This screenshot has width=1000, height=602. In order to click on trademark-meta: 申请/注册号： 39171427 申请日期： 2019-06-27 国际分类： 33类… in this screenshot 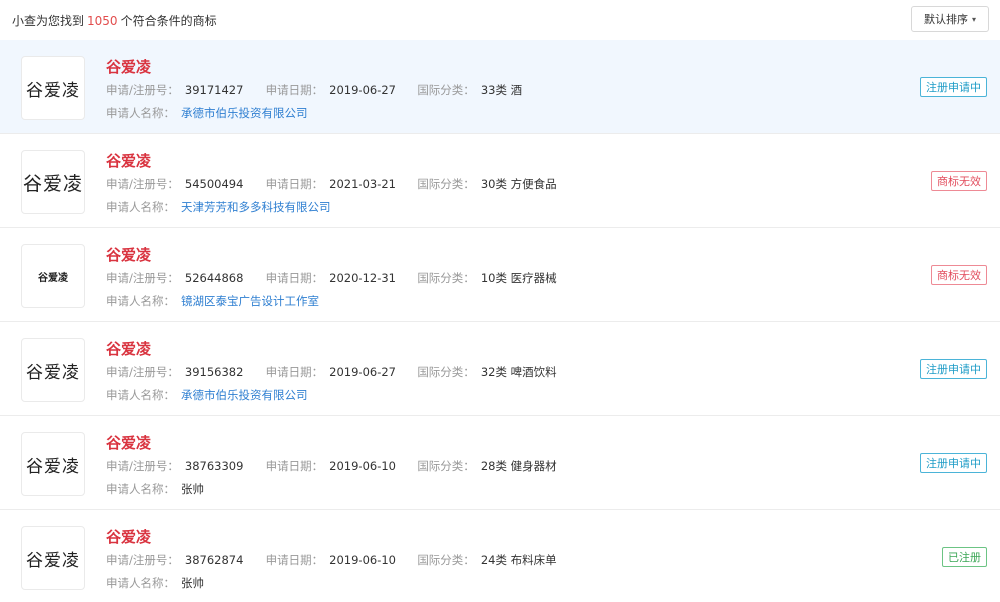, I will do `click(314, 90)`.